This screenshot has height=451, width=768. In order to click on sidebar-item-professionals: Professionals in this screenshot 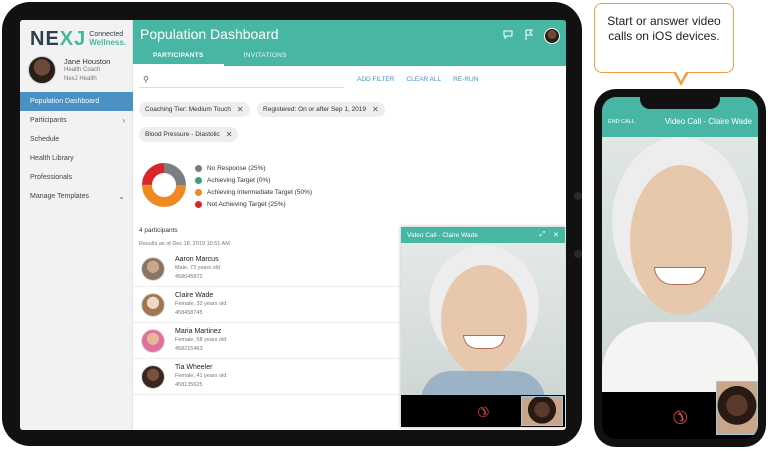, I will do `click(76, 177)`.